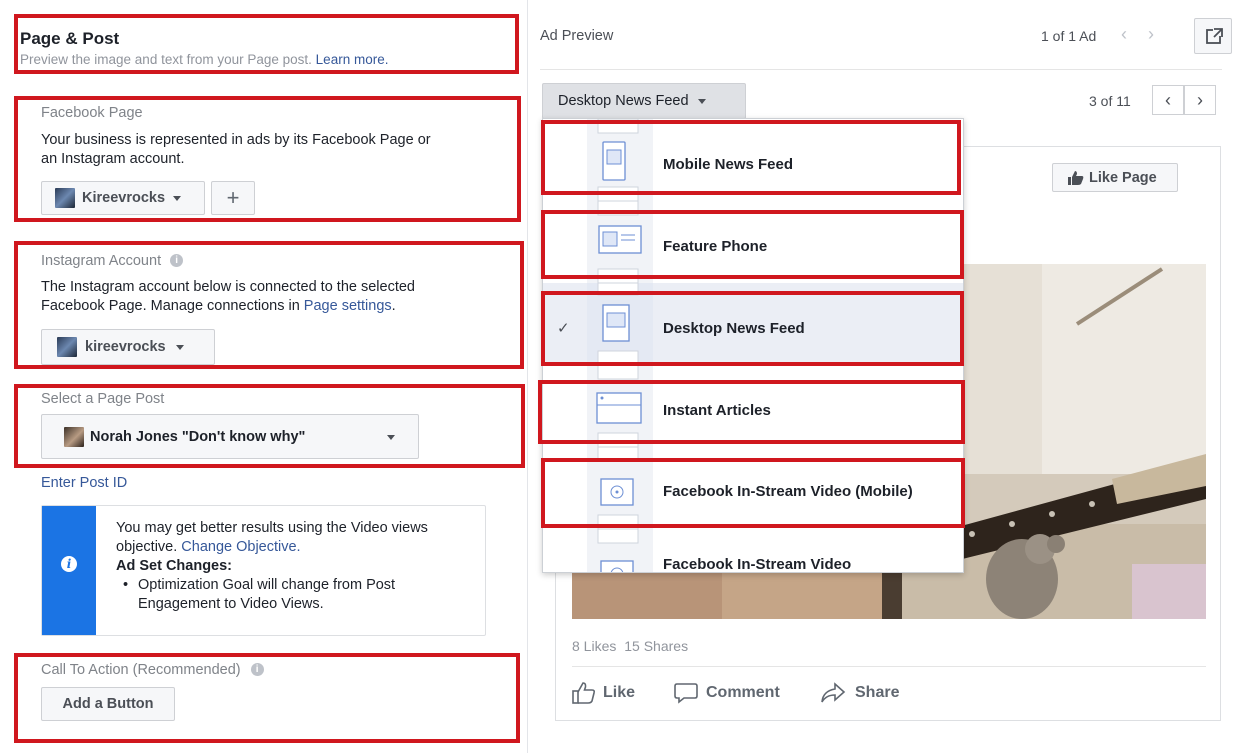  I want to click on post-stats: 8 Likes 15 Shares, so click(630, 646).